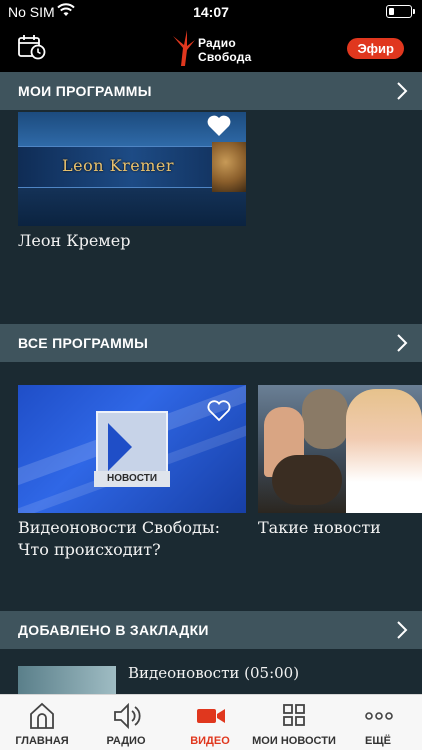 The width and height of the screenshot is (422, 750). What do you see at coordinates (42, 715) in the screenshot?
I see `home-icon` at bounding box center [42, 715].